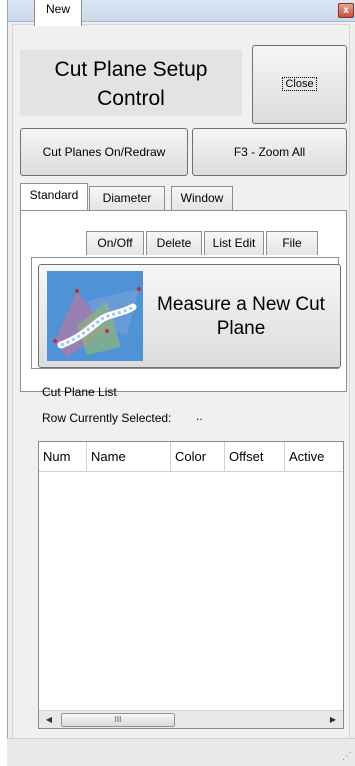 This screenshot has height=766, width=355. What do you see at coordinates (49, 720) in the screenshot?
I see `scroll-left-icon: ◀` at bounding box center [49, 720].